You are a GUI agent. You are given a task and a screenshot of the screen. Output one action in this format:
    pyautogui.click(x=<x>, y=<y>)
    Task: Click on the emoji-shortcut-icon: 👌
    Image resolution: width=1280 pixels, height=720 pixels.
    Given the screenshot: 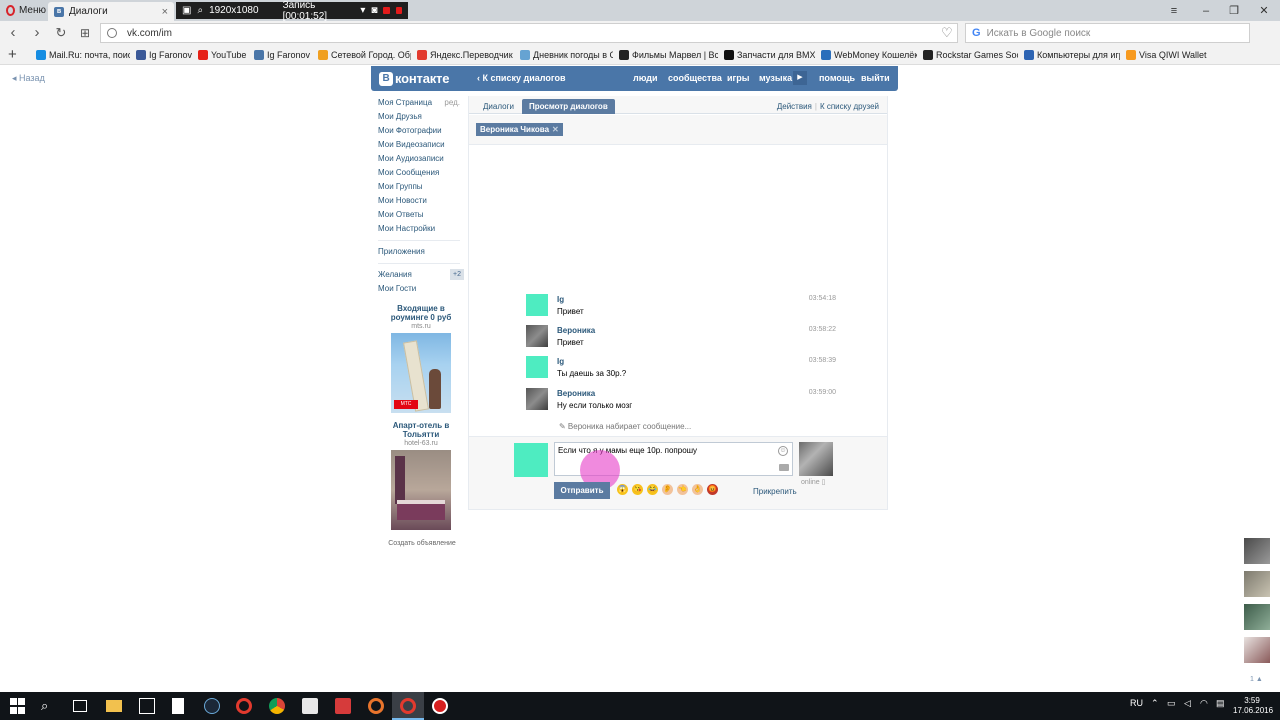 What is the action you would take?
    pyautogui.click(x=697, y=489)
    